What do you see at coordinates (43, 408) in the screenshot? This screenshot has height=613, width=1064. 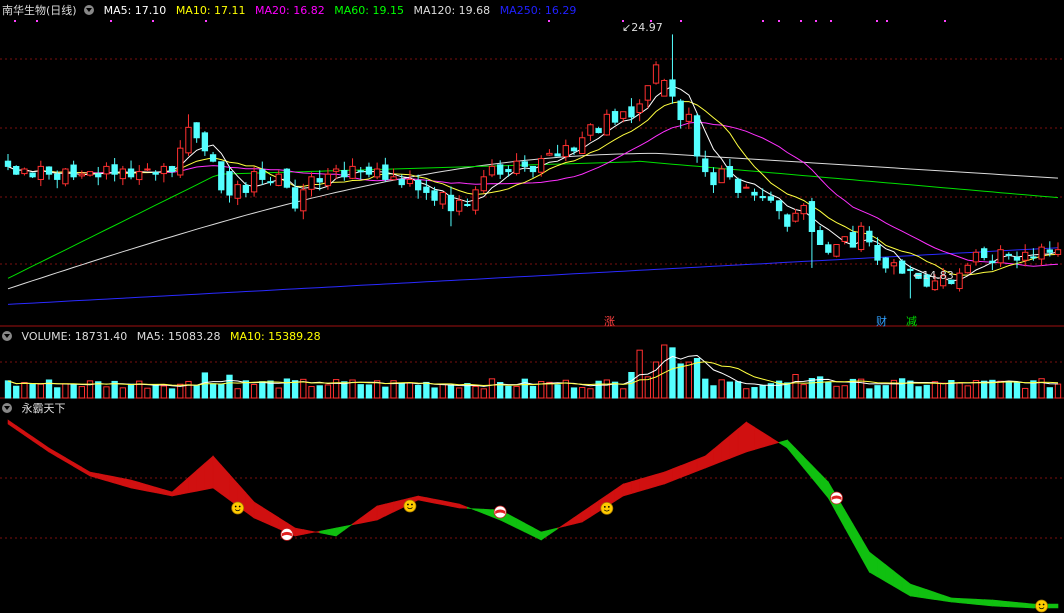 I see `indicator-title: 永霸天下` at bounding box center [43, 408].